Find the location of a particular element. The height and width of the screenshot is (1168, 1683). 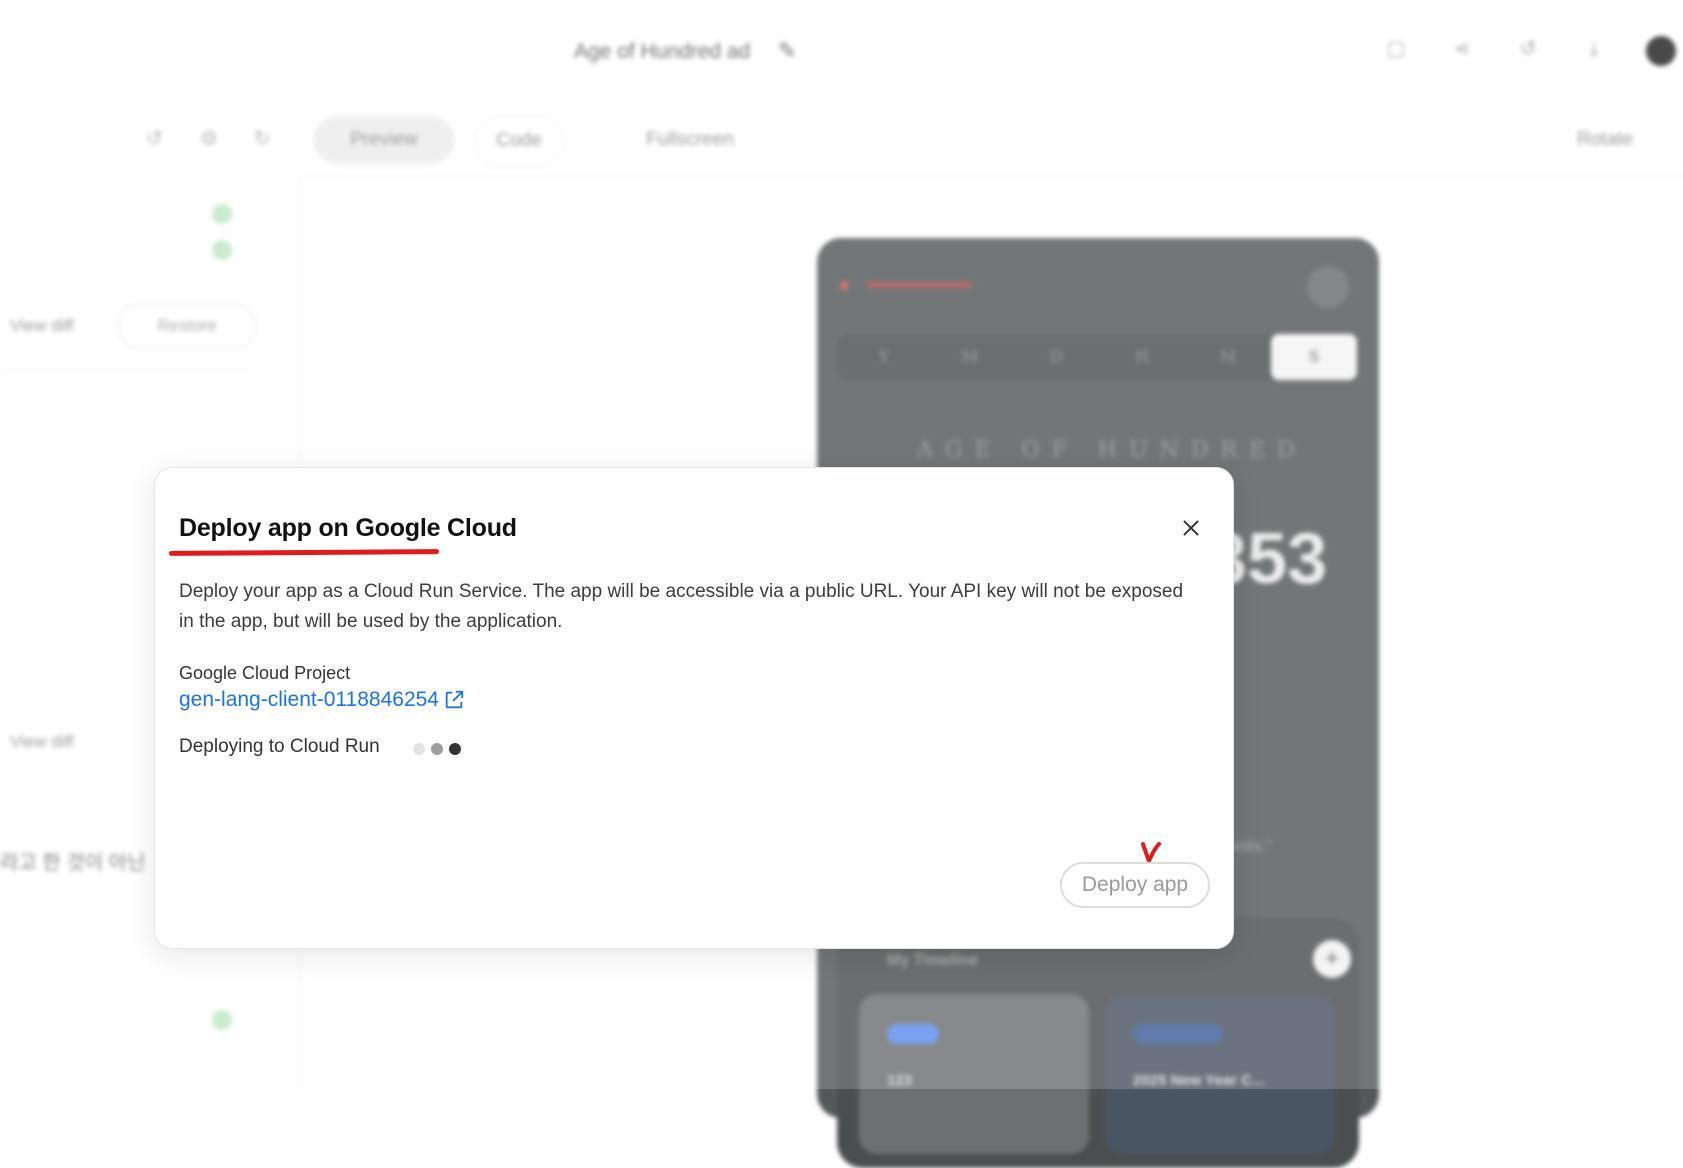

loading-dots is located at coordinates (437, 749).